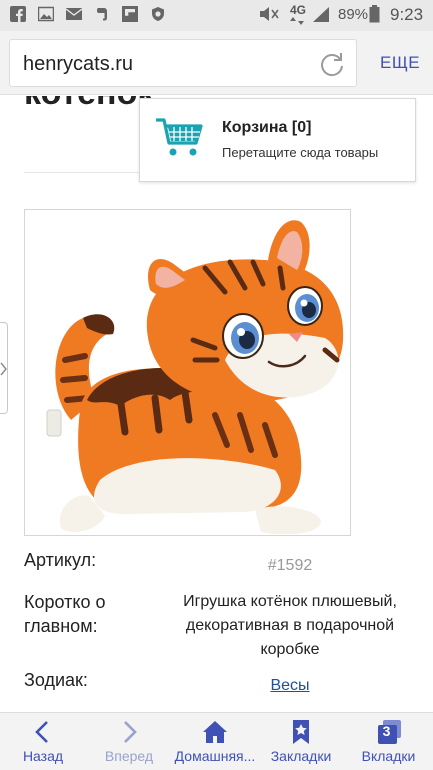 This screenshot has width=433, height=770. I want to click on home-icon, so click(215, 732).